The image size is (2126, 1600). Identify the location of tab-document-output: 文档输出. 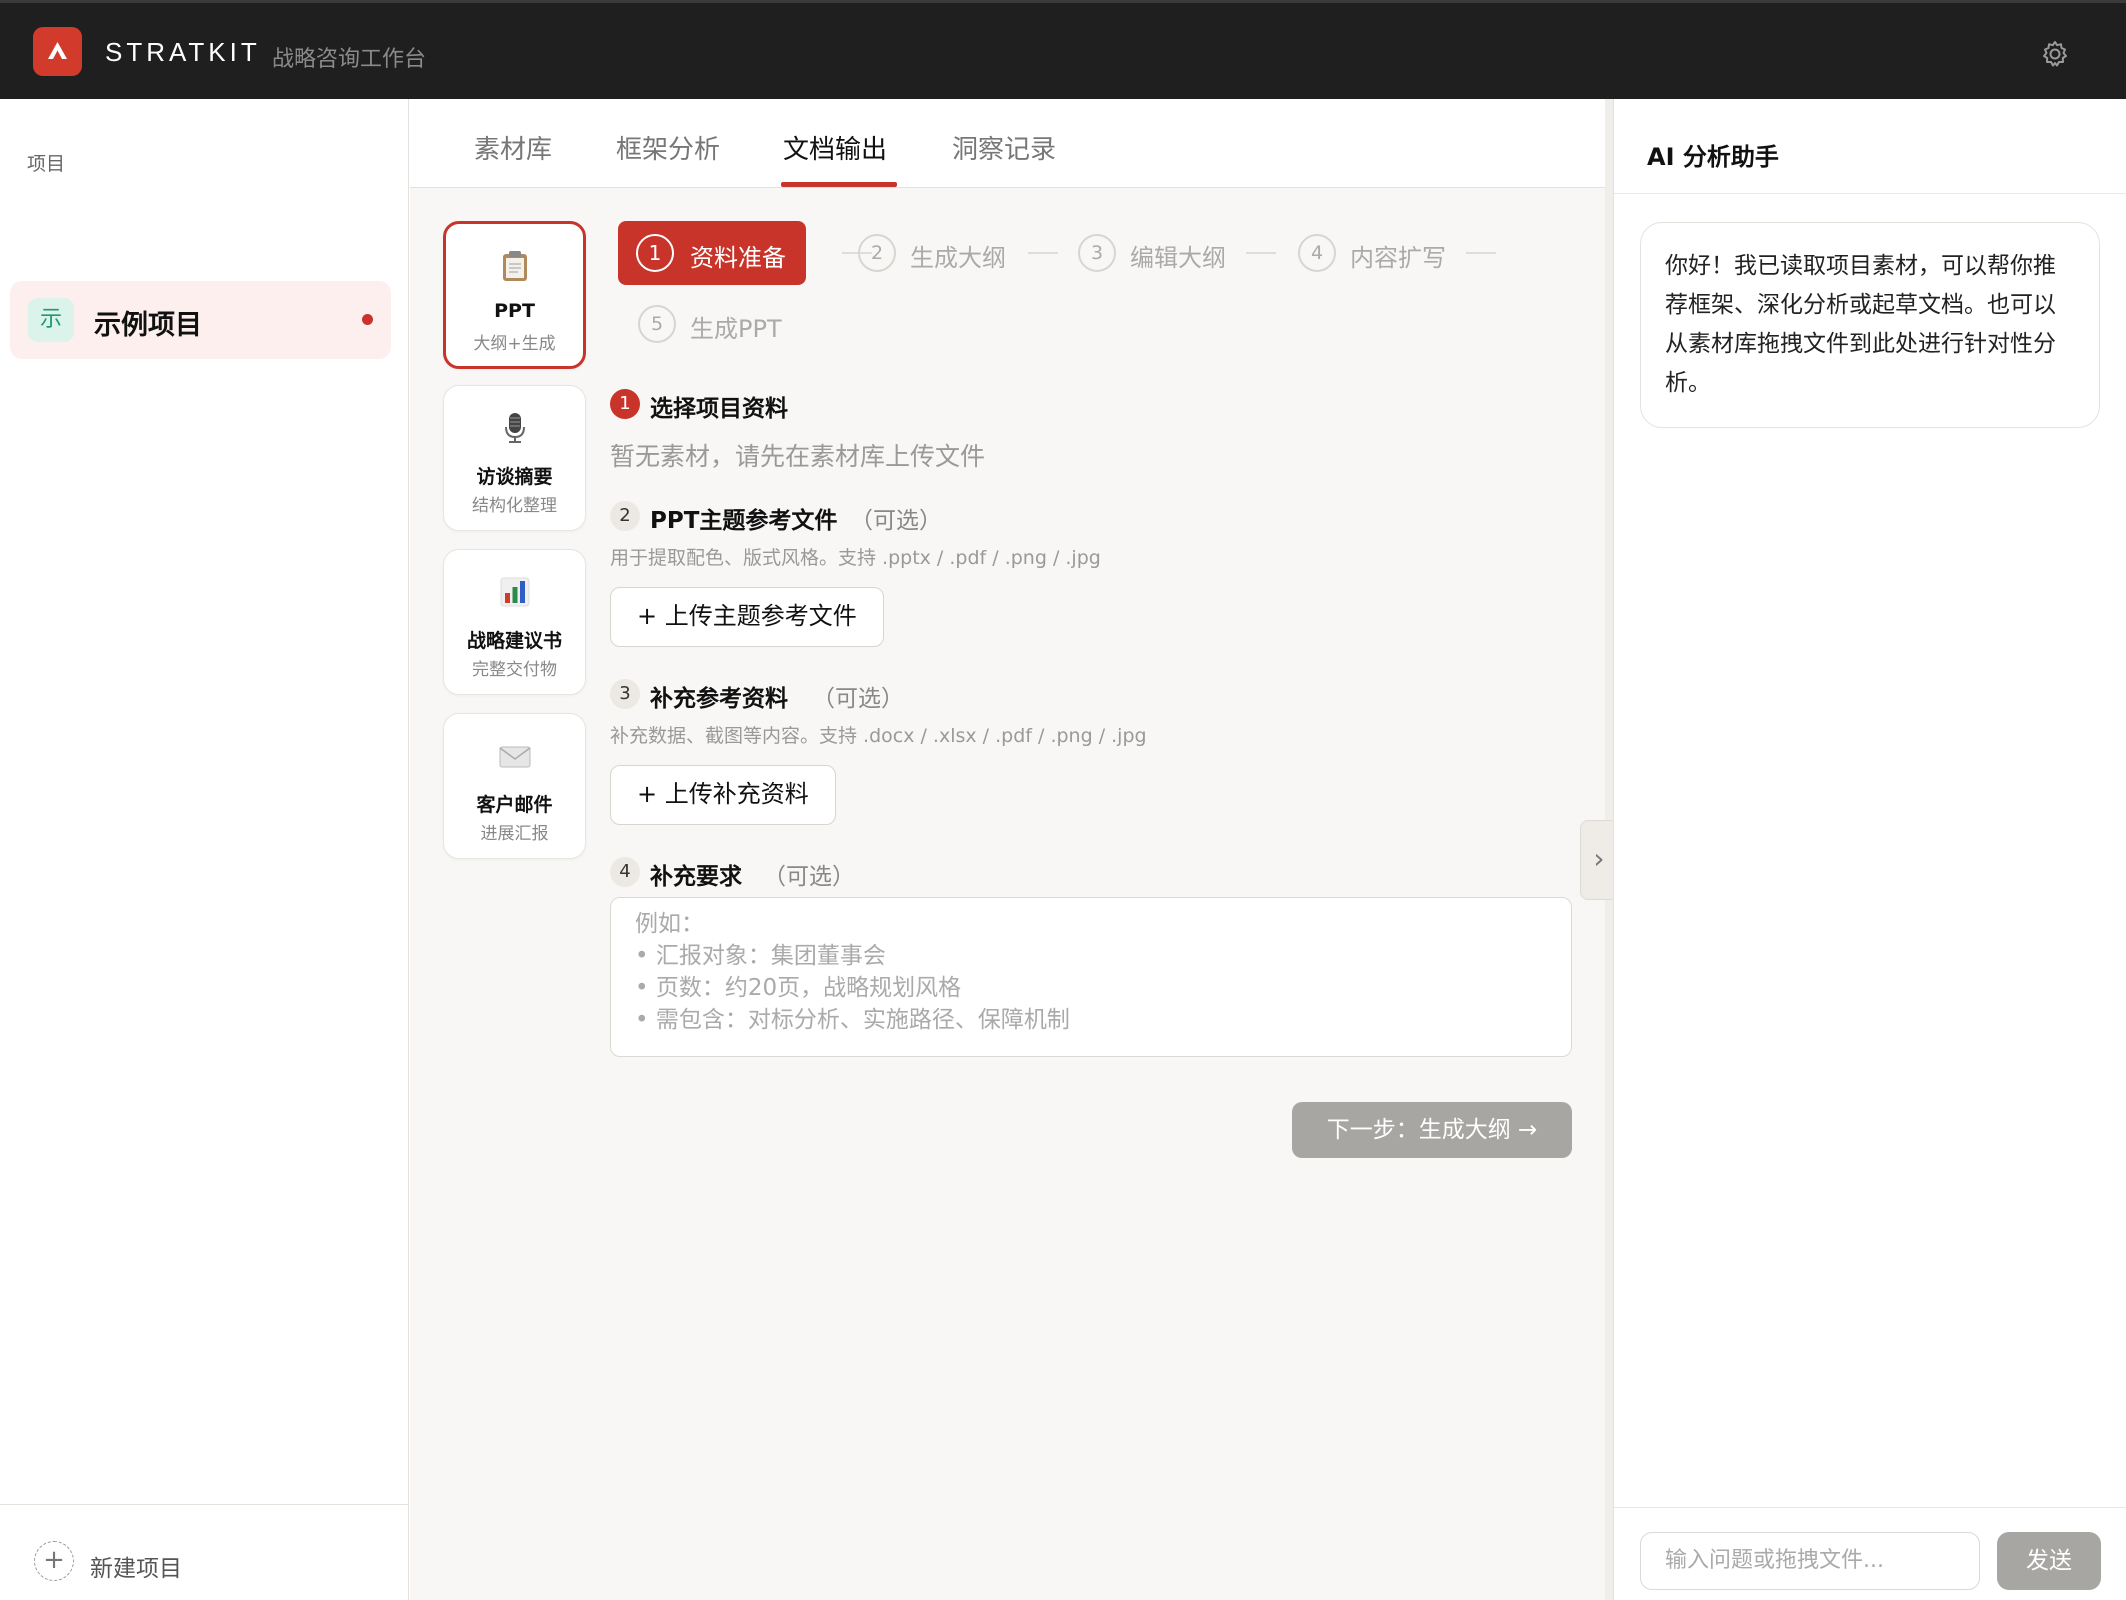
(835, 147).